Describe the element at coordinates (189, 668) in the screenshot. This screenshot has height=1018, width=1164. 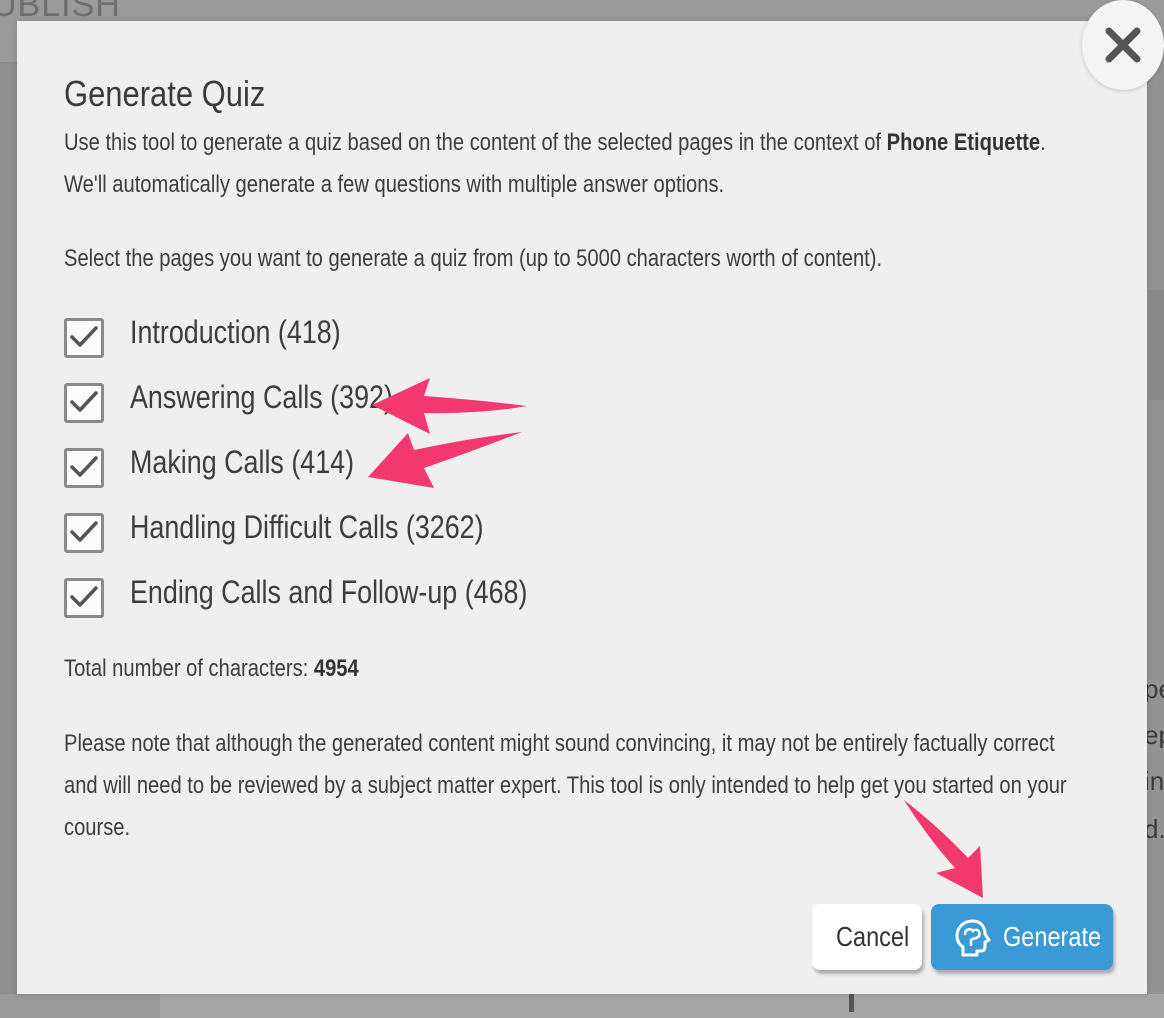
I see `total-label: Total number of characters:` at that location.